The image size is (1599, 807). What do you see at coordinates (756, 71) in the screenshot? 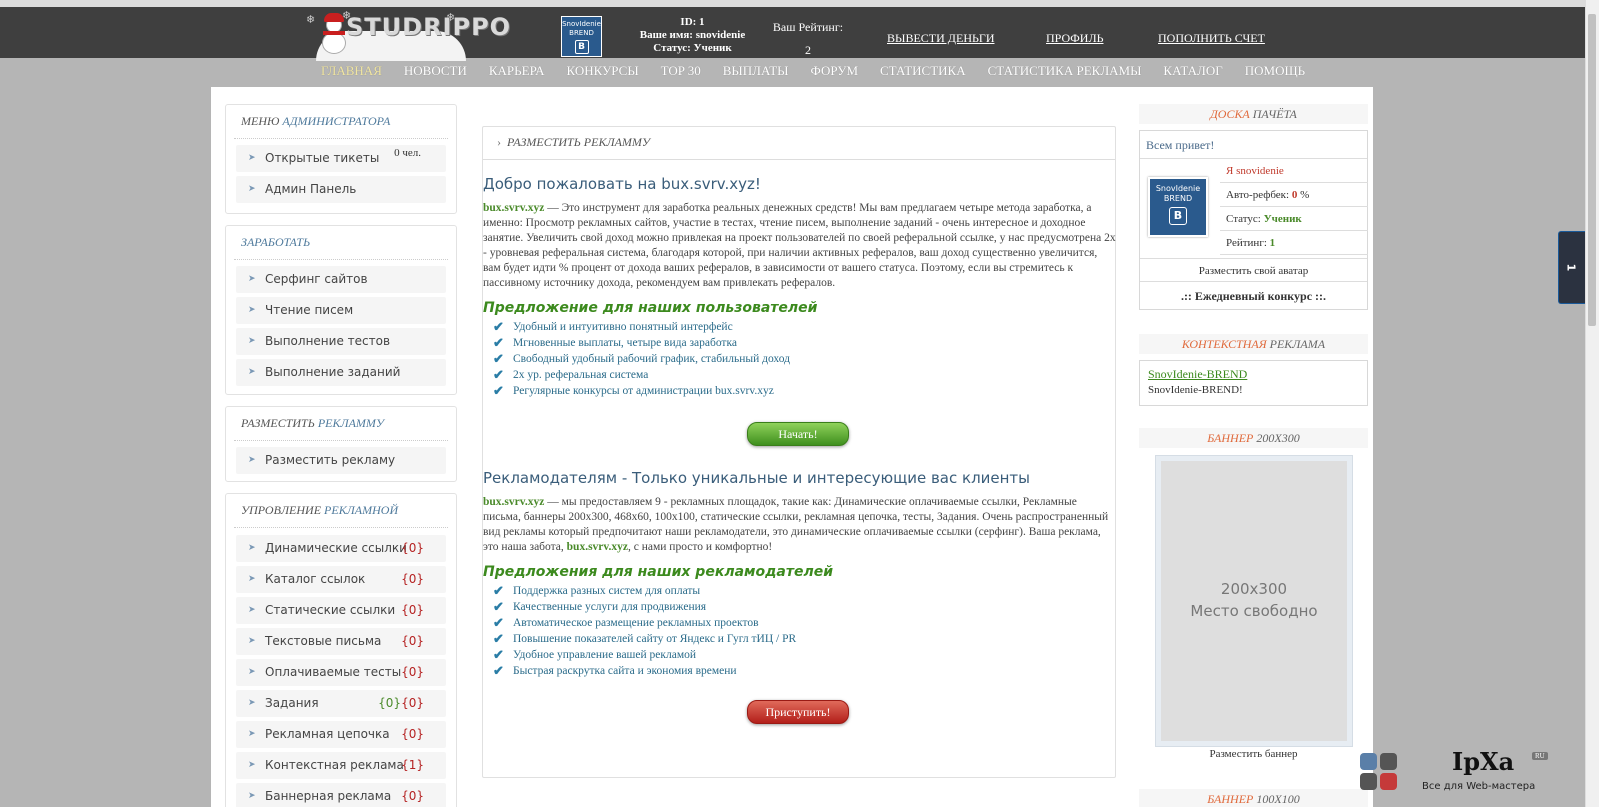
I see `nav-payouts: ВЫПЛАТЫ` at bounding box center [756, 71].